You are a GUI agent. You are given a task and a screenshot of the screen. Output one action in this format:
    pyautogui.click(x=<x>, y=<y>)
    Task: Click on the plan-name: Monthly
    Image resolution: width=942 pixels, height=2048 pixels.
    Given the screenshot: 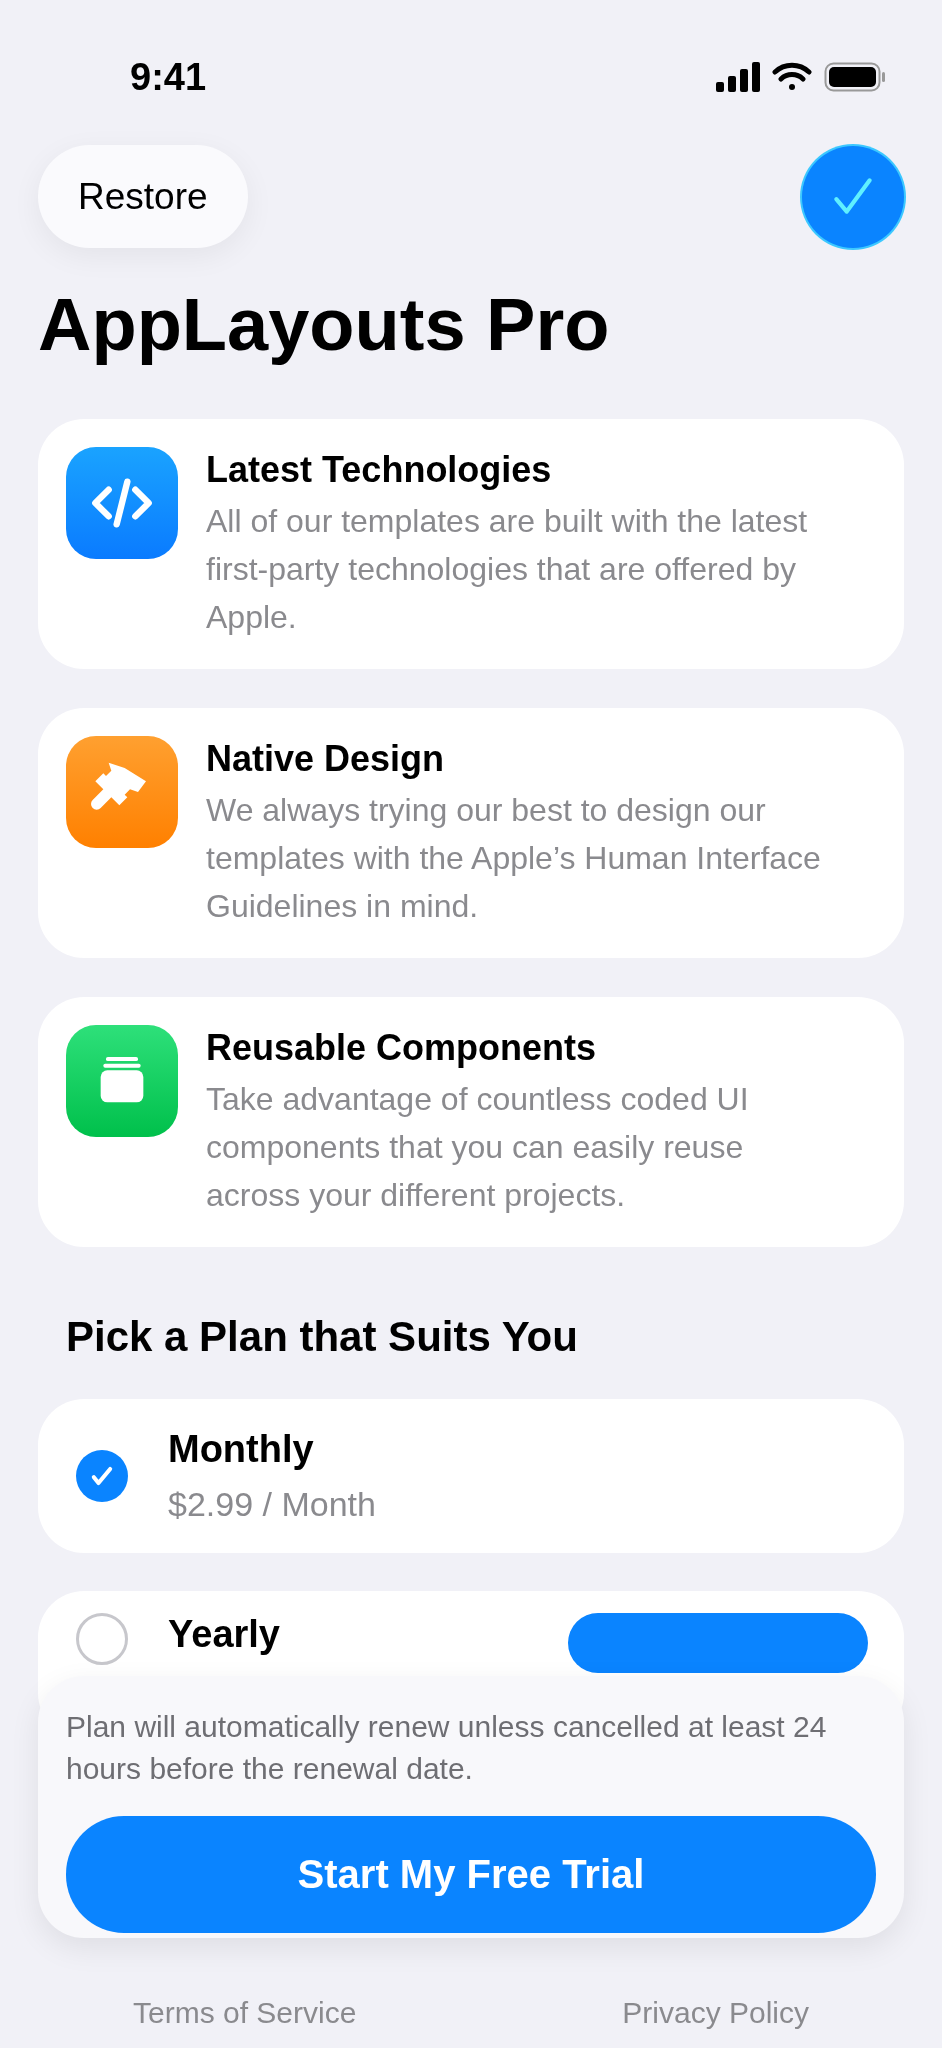 What is the action you would take?
    pyautogui.click(x=241, y=1450)
    